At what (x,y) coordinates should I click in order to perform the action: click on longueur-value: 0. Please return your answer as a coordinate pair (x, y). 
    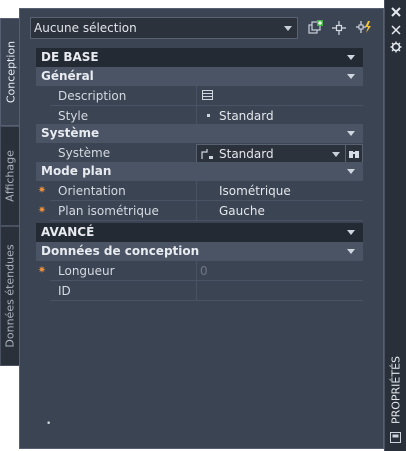
    Looking at the image, I should click on (204, 271).